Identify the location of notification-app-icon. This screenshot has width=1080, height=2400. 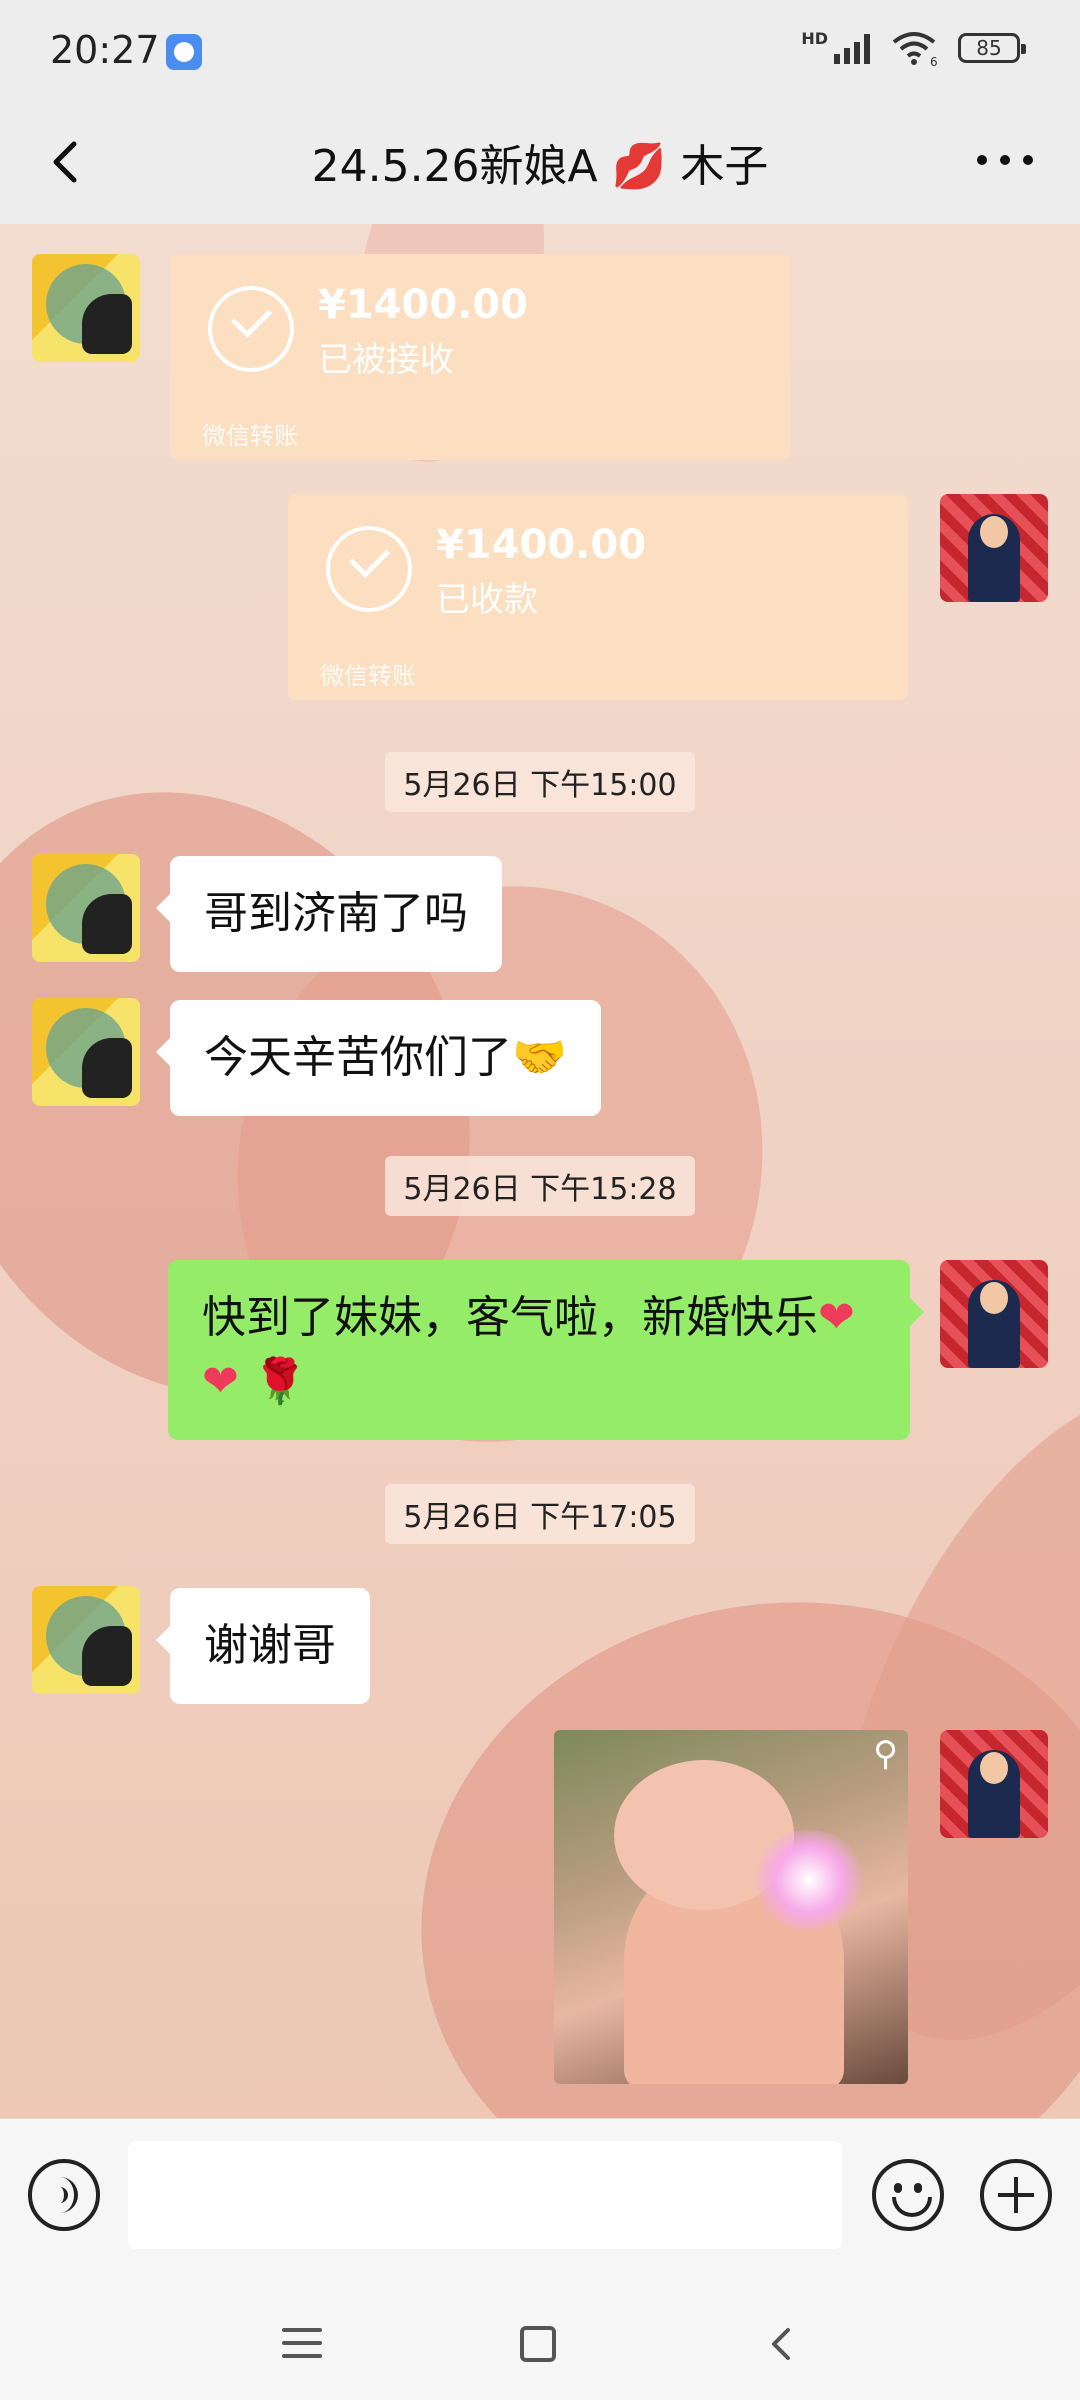
(184, 52).